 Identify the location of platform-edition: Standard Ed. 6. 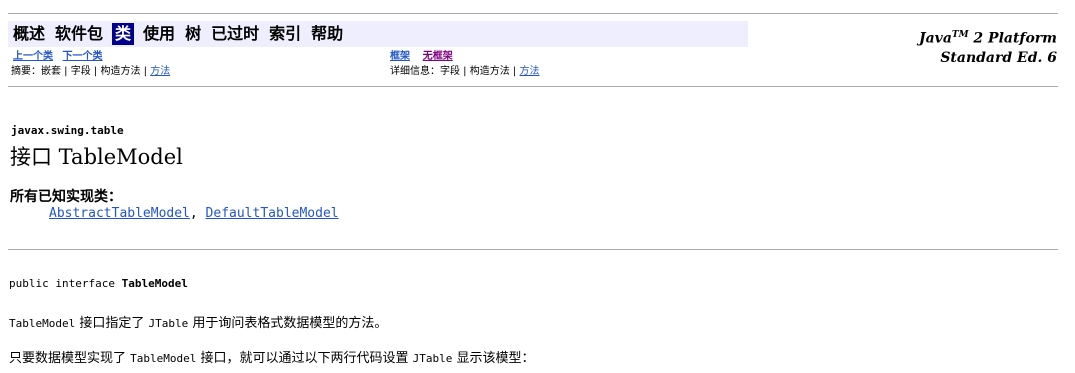
(998, 57).